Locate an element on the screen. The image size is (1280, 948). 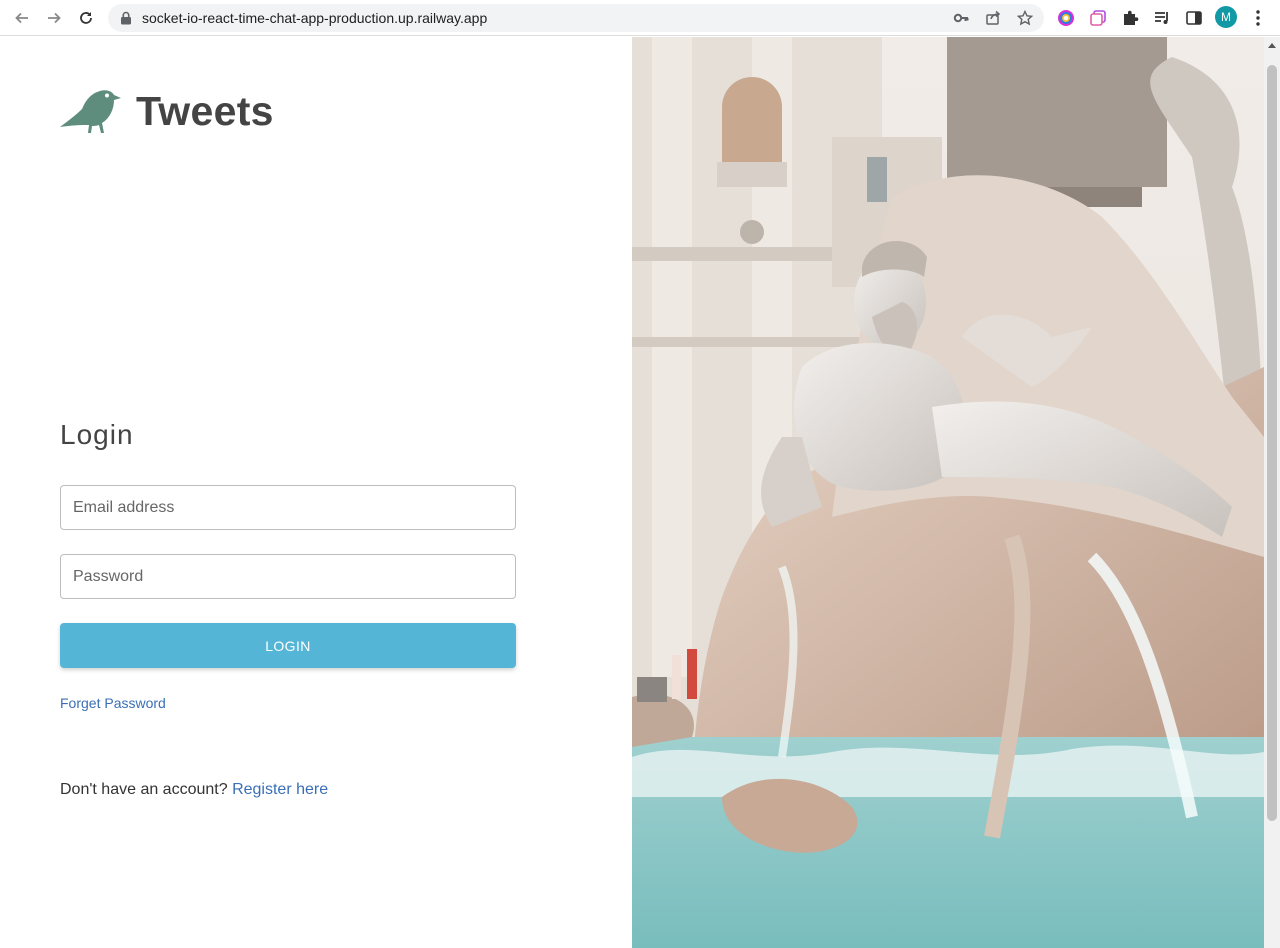
page-scrollbar is located at coordinates (1272, 492).